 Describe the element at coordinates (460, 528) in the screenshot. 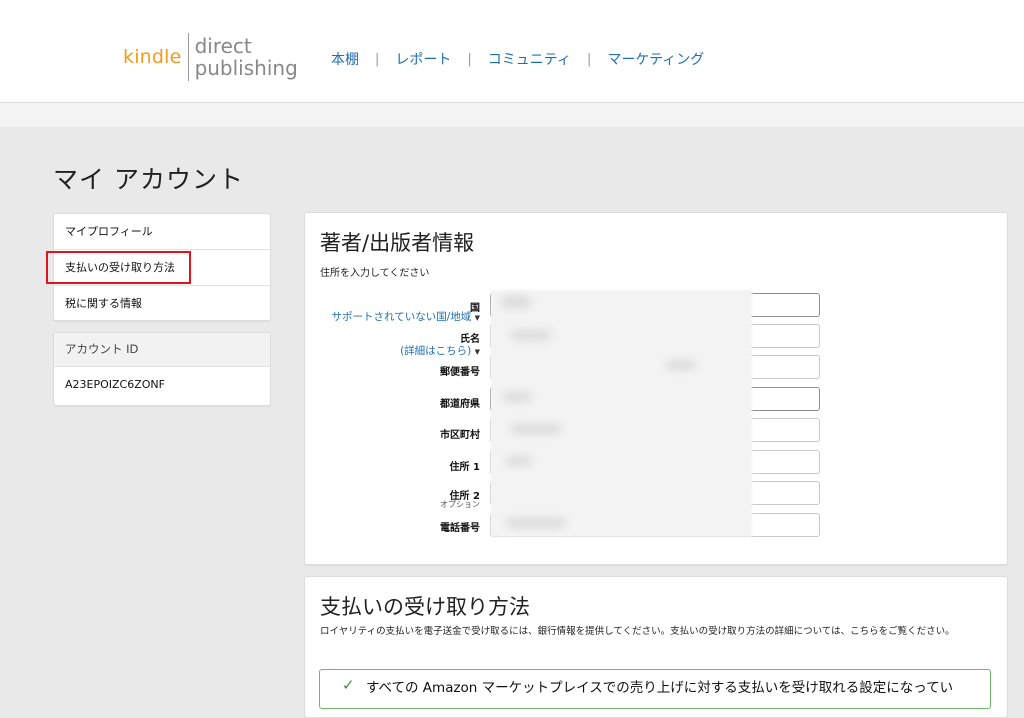

I see `phone-label: 電話番号` at that location.